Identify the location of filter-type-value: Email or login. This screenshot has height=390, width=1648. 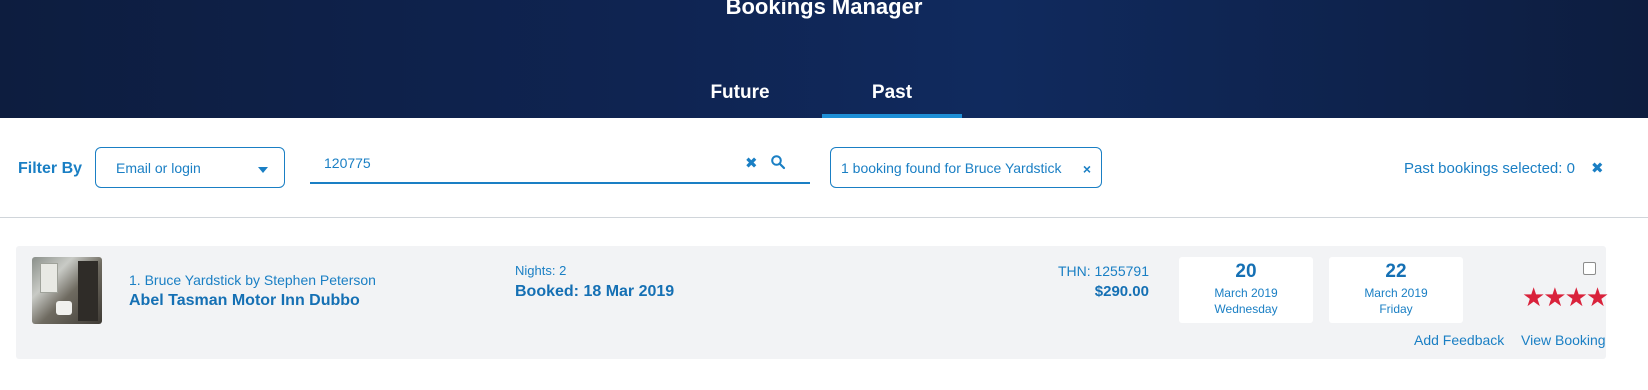
(158, 168).